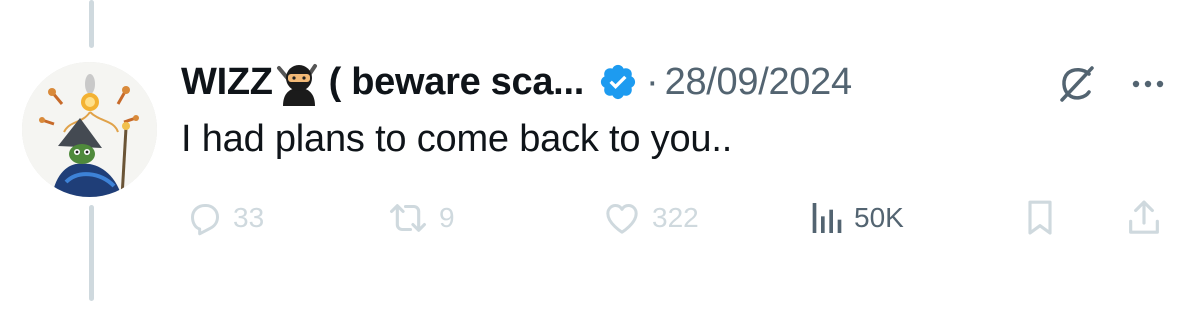 The image size is (1200, 309). I want to click on avatar-image, so click(89, 129).